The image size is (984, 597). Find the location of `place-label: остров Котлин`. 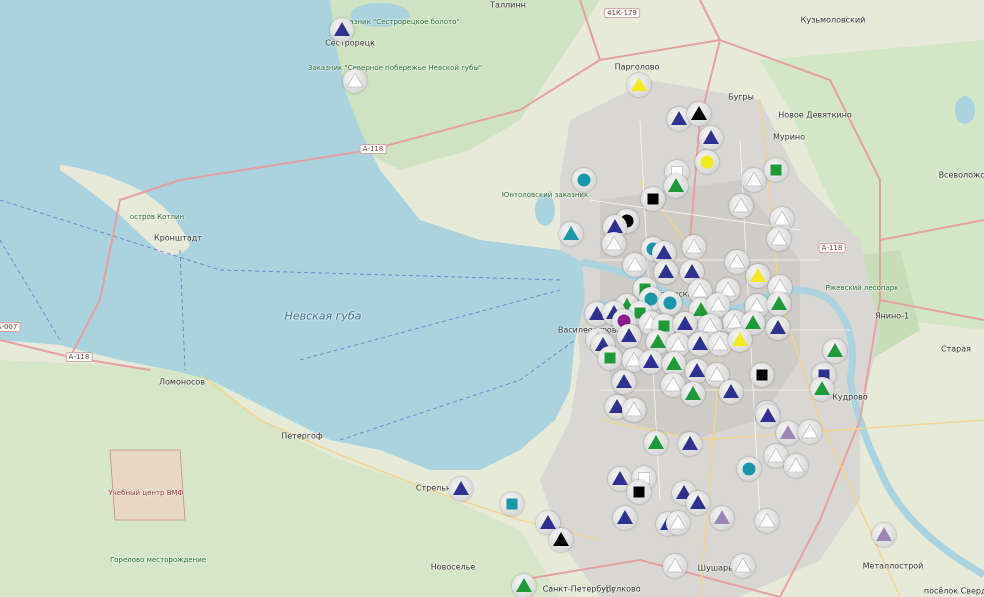

place-label: остров Котлин is located at coordinates (157, 217).